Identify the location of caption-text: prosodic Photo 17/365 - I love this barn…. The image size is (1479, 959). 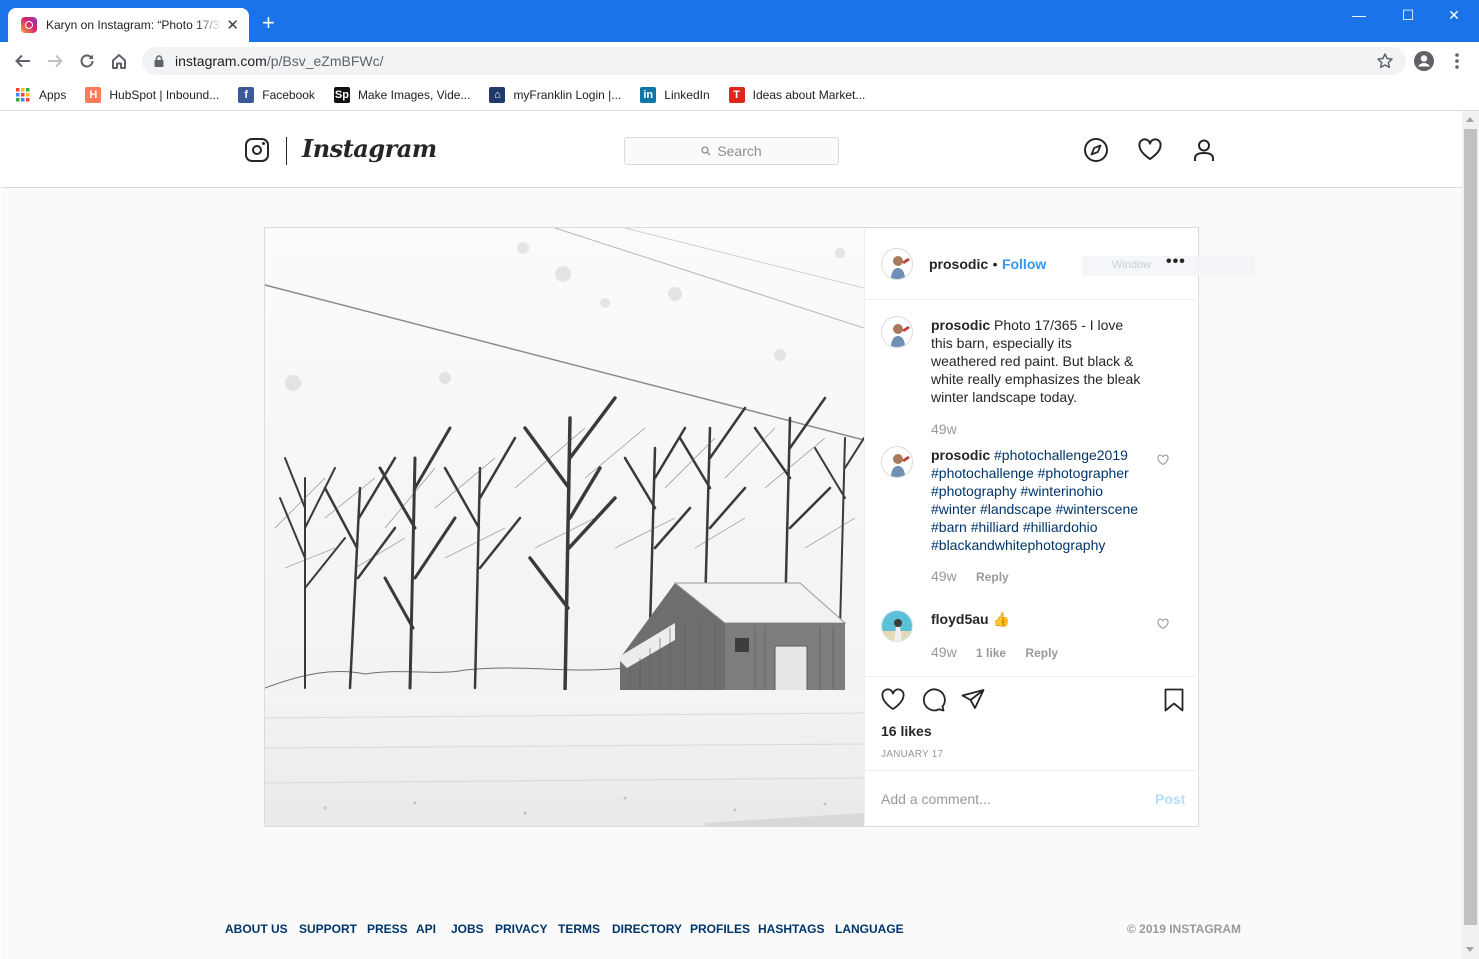
(1036, 361).